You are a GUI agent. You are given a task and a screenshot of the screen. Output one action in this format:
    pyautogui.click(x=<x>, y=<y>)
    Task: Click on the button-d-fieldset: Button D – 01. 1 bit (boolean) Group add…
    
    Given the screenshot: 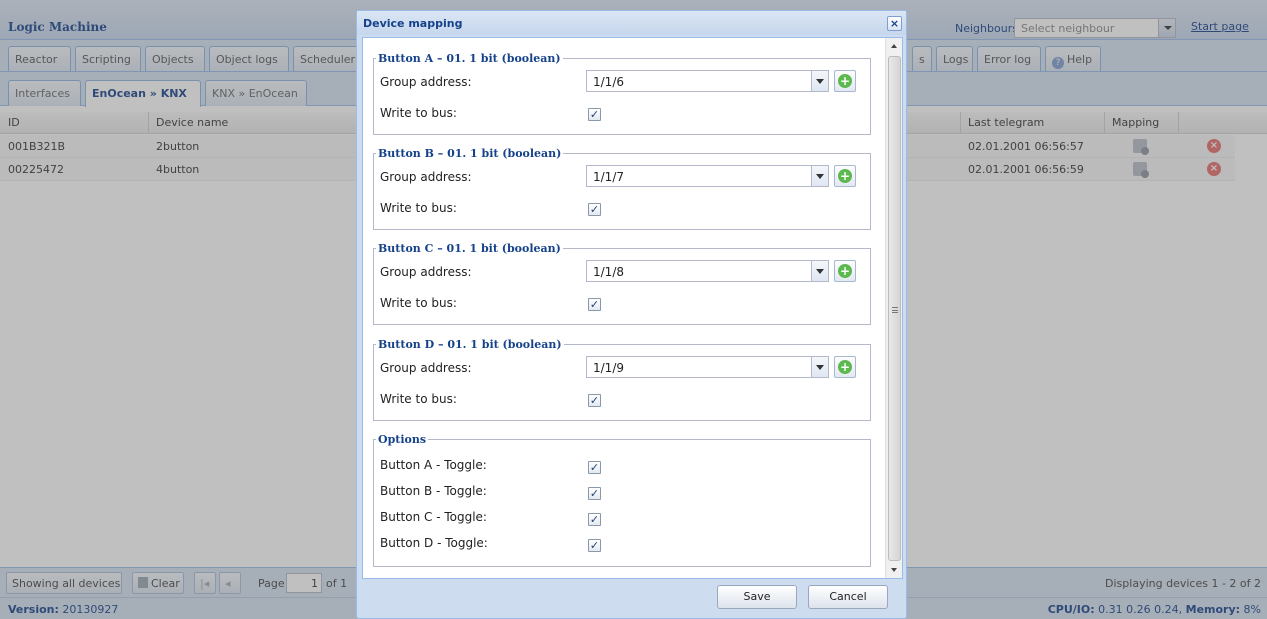 What is the action you would take?
    pyautogui.click(x=622, y=379)
    